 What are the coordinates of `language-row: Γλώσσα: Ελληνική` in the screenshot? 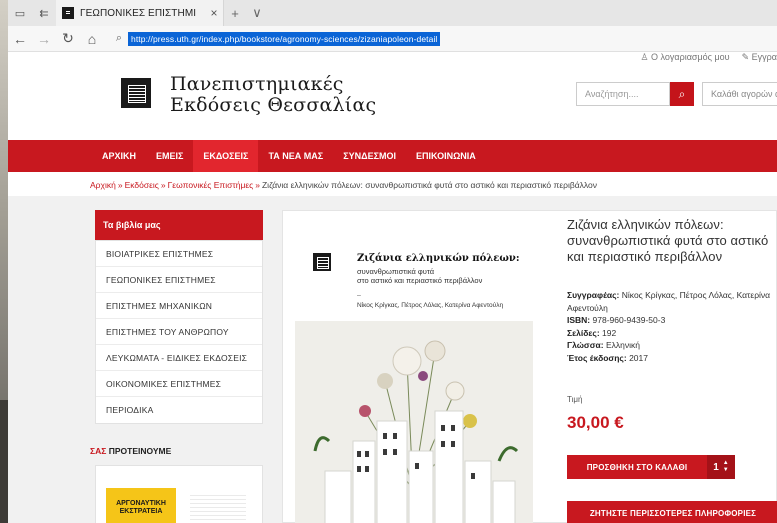 It's located at (672, 345).